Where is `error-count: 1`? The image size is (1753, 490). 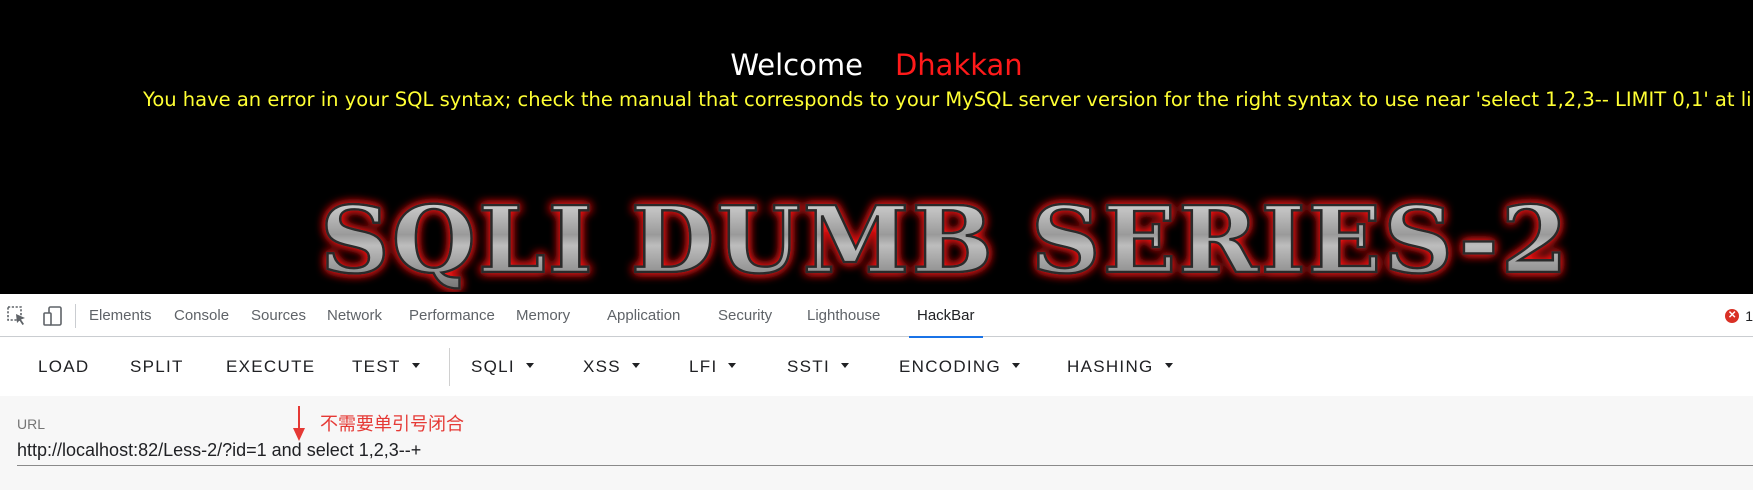 error-count: 1 is located at coordinates (1749, 316).